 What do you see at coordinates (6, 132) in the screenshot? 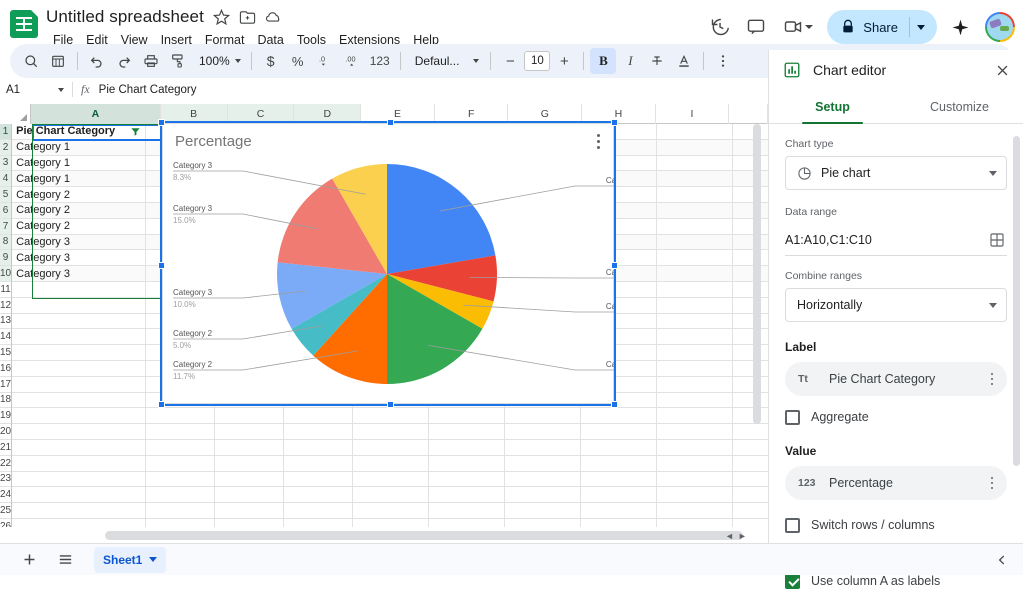
I see `row-header: 1` at bounding box center [6, 132].